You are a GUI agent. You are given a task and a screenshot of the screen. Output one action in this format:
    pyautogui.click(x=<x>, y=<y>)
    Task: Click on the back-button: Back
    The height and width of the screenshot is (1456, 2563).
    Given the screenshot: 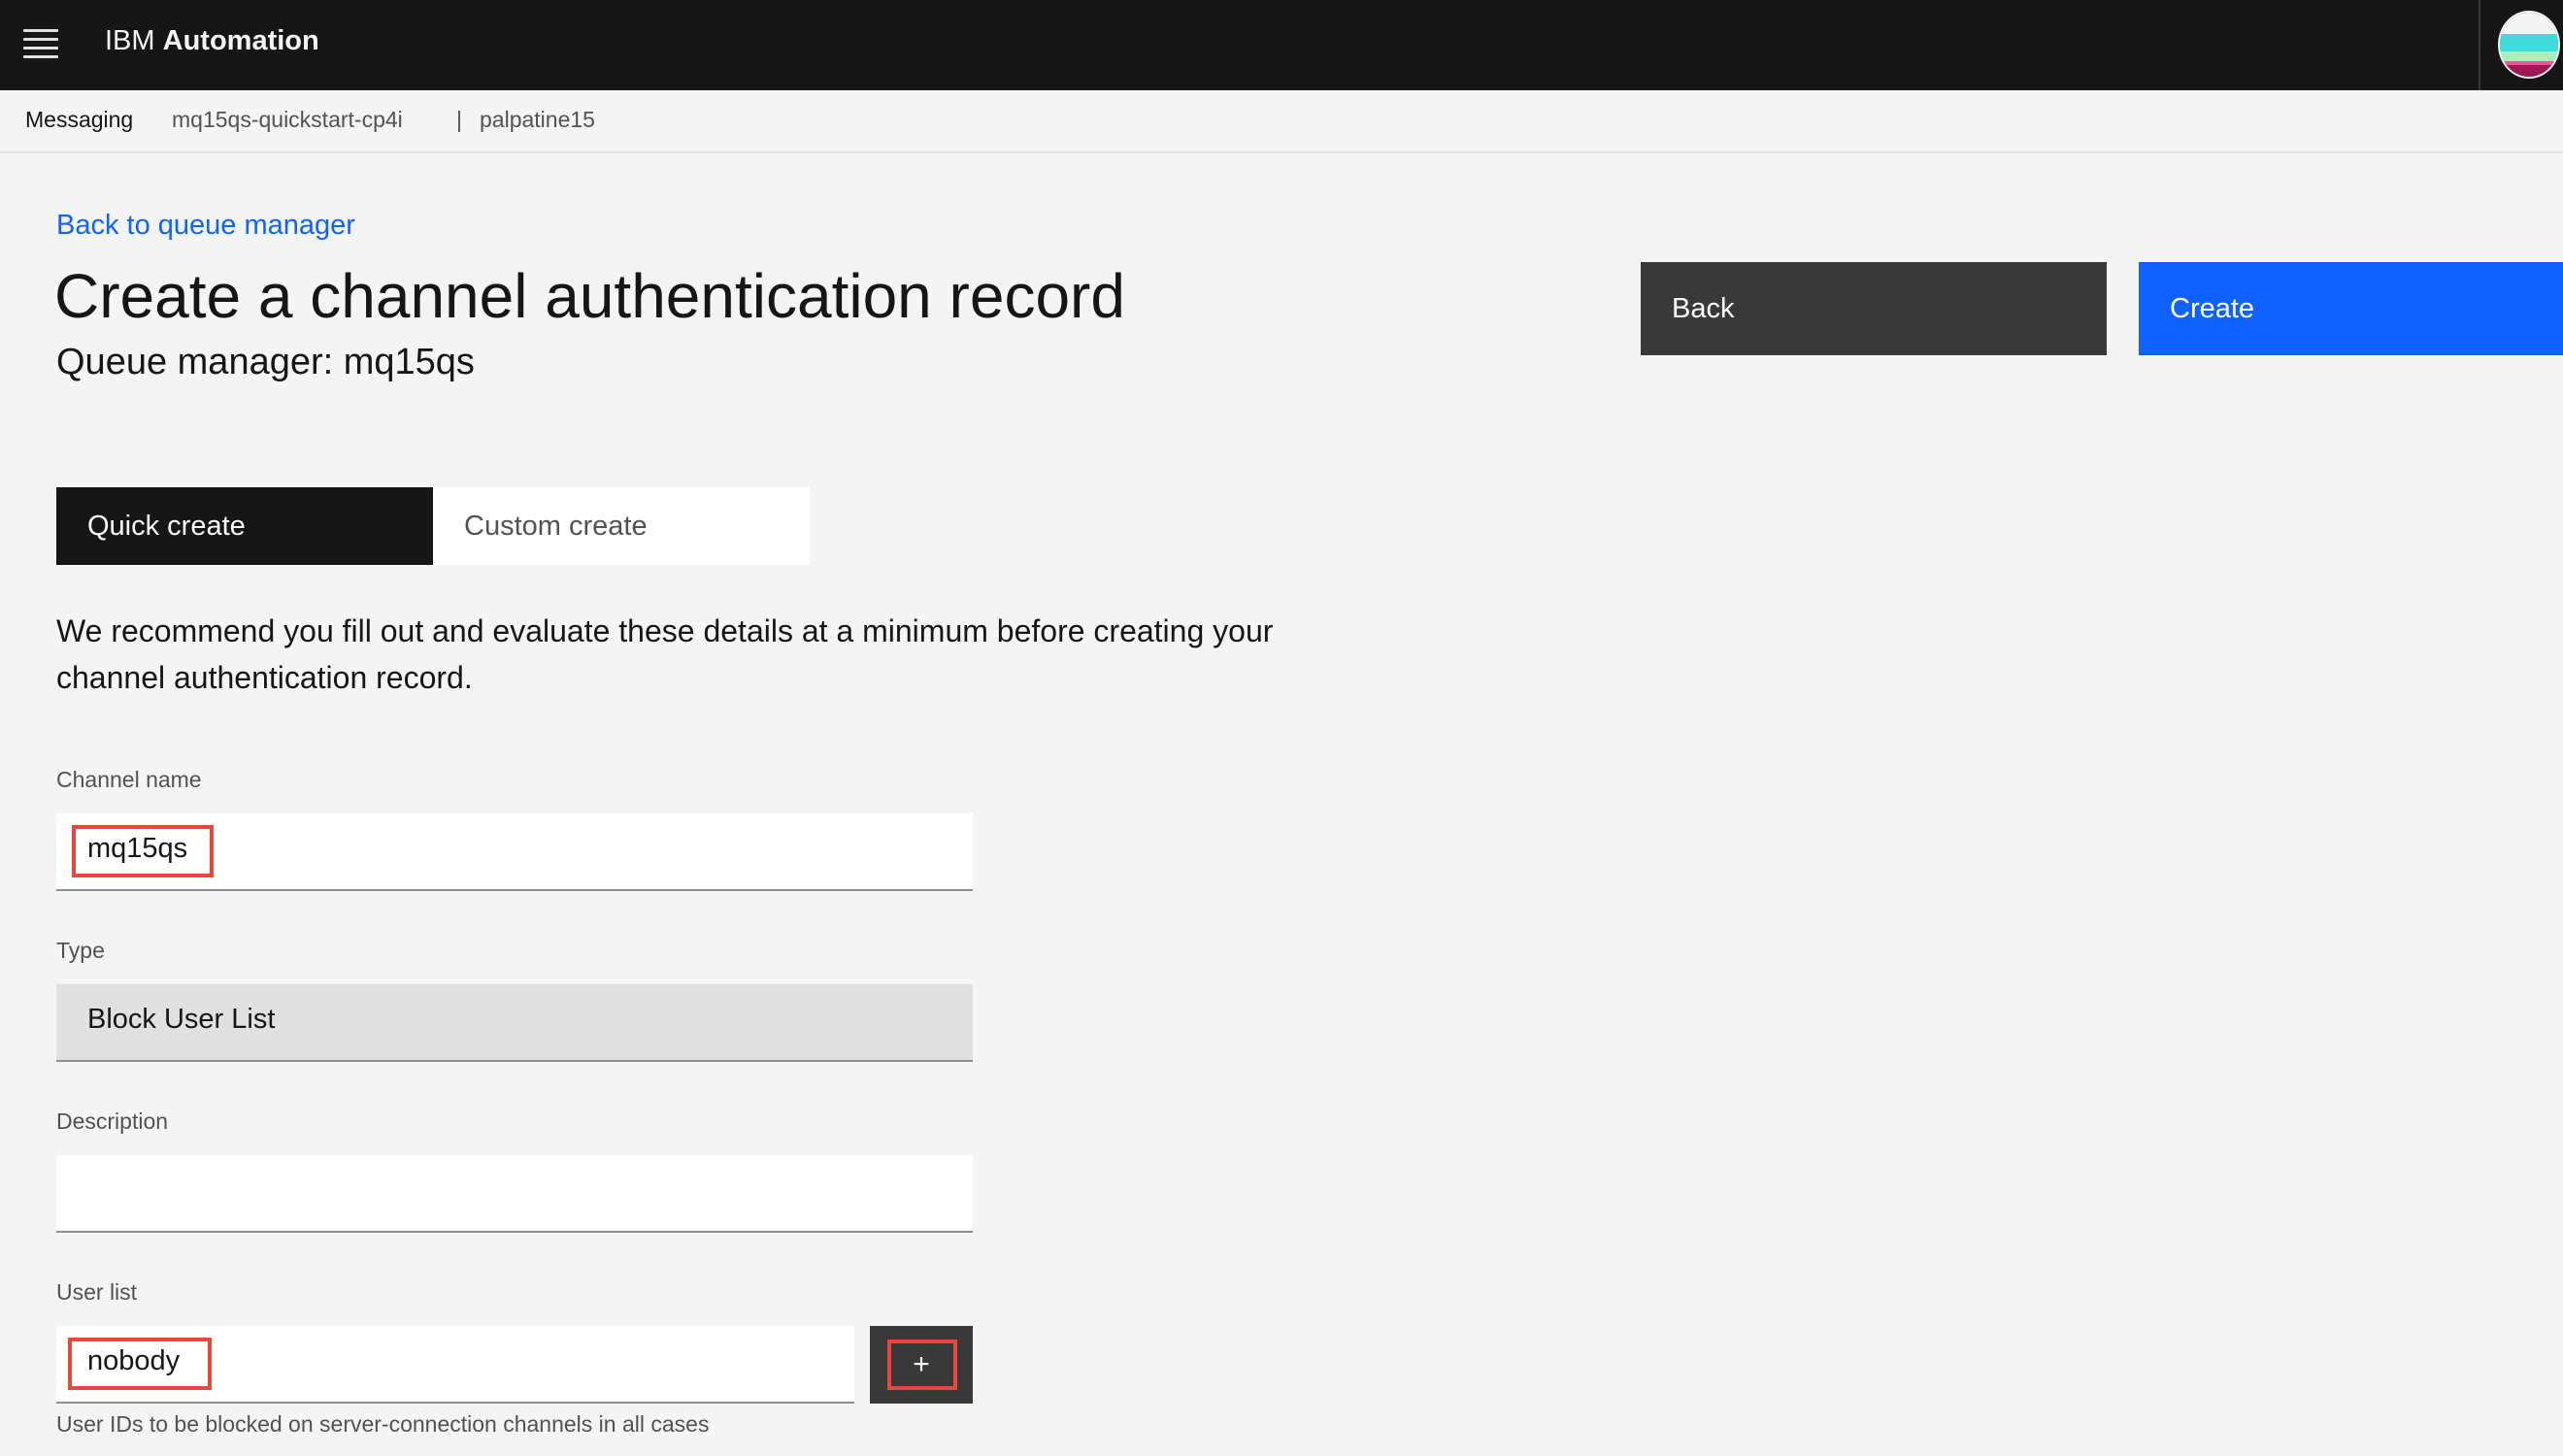 What is the action you would take?
    pyautogui.click(x=1874, y=308)
    